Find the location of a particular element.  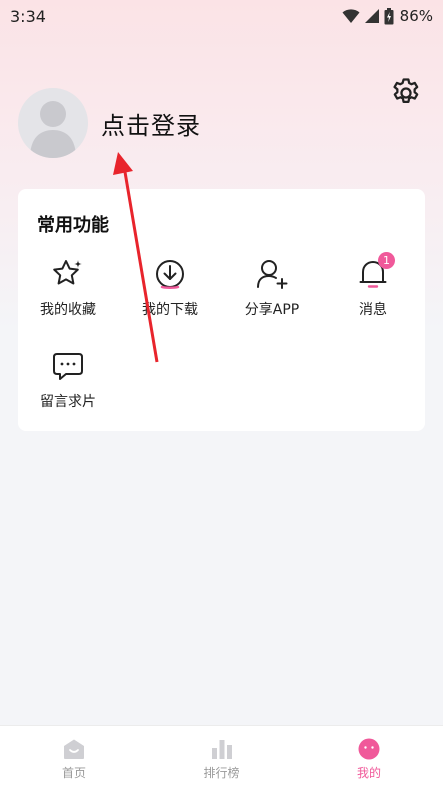

add-user-icon is located at coordinates (272, 274).